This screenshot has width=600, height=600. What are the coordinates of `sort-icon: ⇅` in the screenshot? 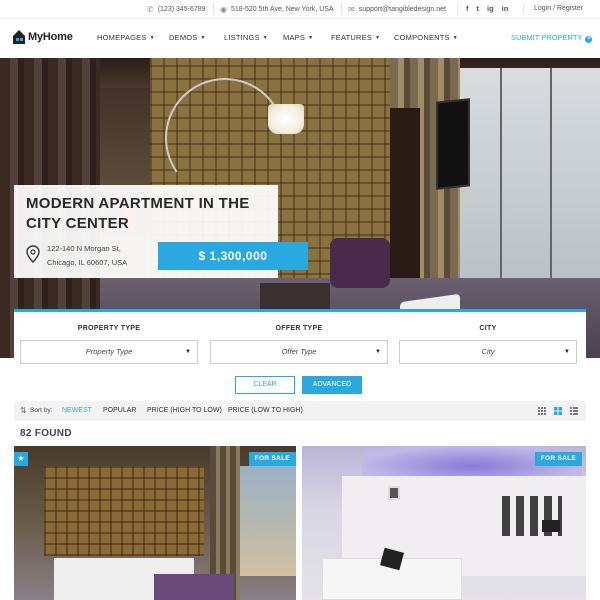 It's located at (23, 410).